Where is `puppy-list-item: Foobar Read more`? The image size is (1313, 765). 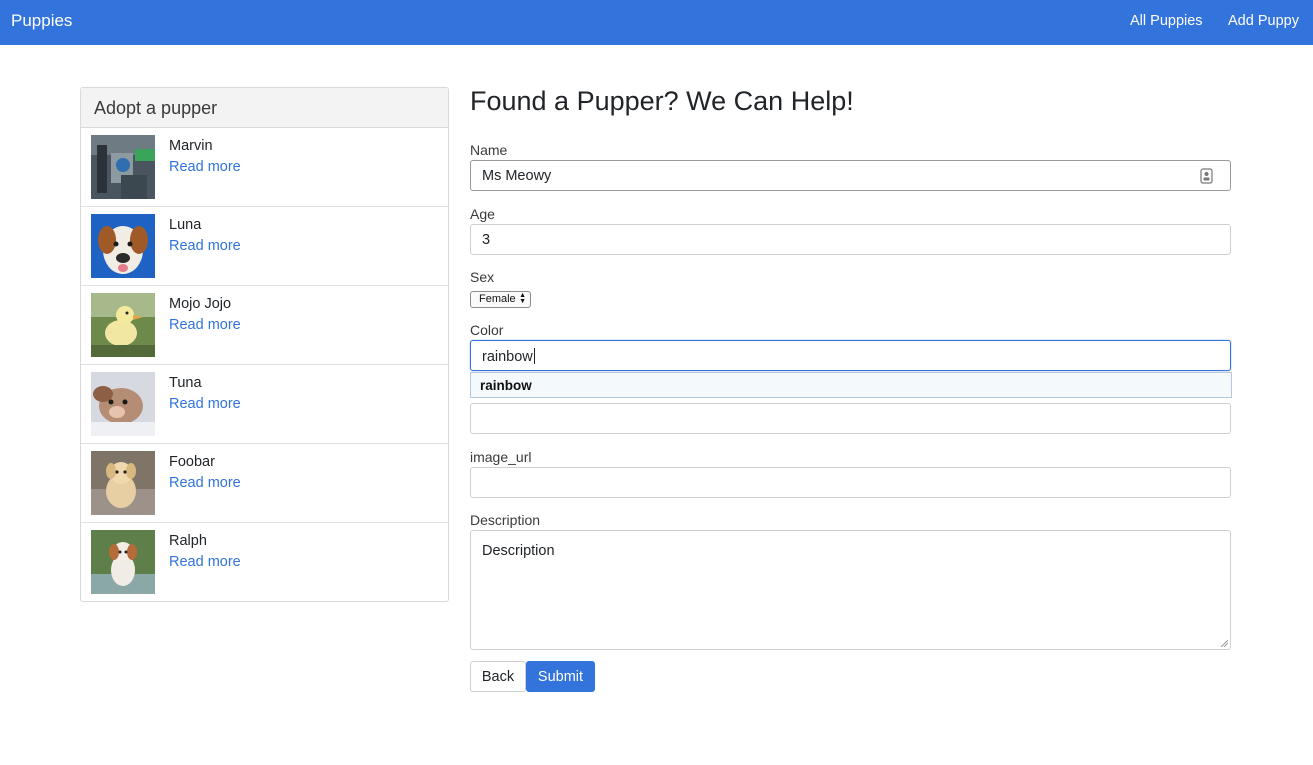
puppy-list-item: Foobar Read more is located at coordinates (264, 483).